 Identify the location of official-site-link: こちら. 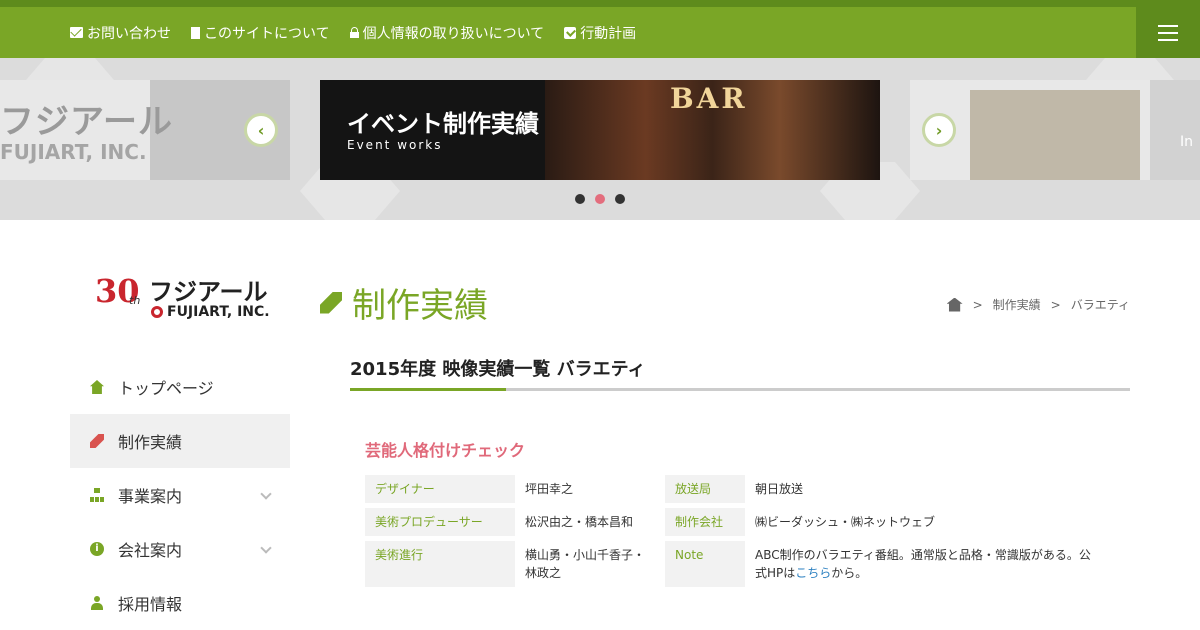
(813, 573).